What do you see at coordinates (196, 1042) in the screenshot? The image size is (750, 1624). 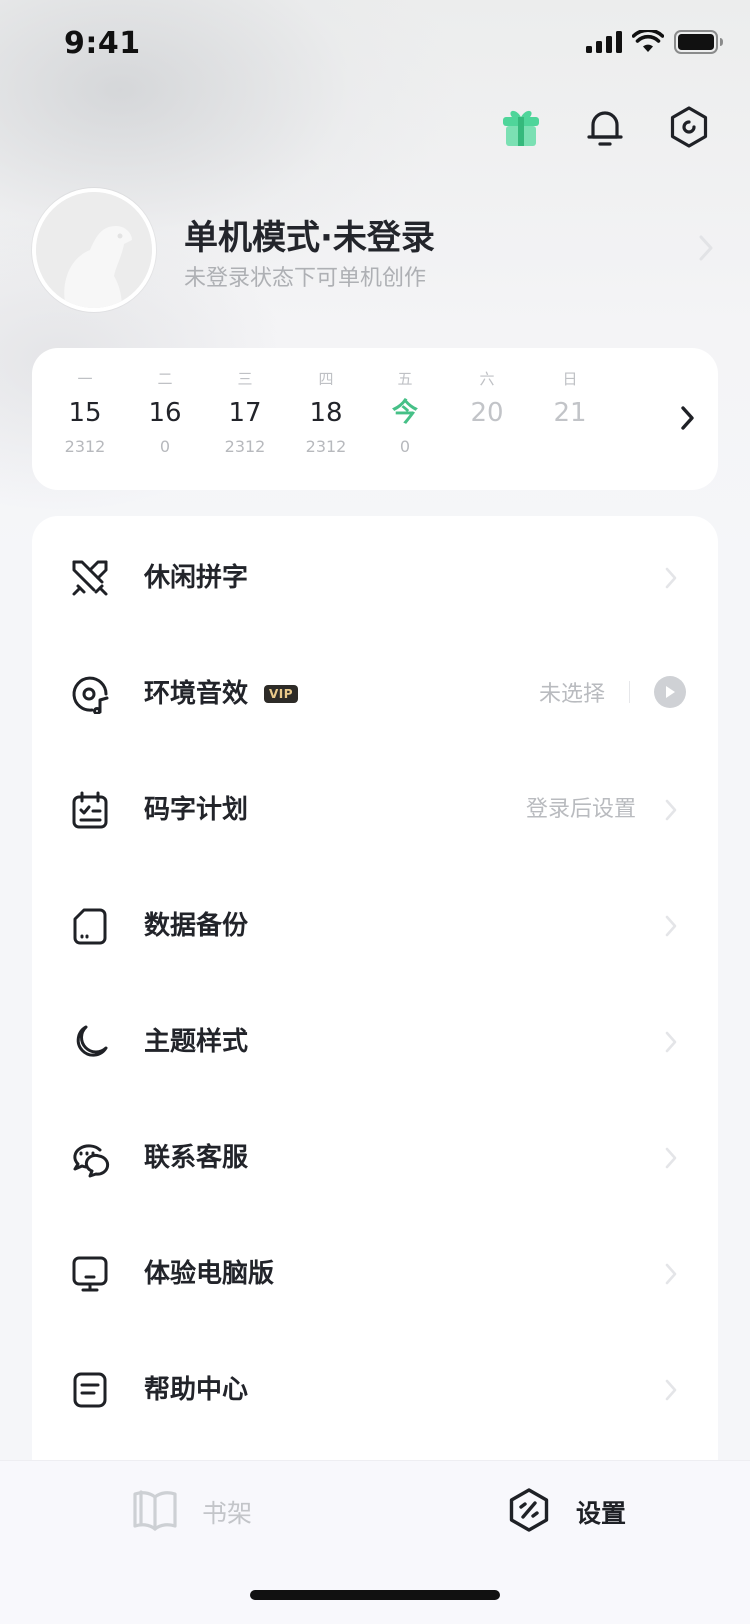 I see `menu-item-label: 主题样式` at bounding box center [196, 1042].